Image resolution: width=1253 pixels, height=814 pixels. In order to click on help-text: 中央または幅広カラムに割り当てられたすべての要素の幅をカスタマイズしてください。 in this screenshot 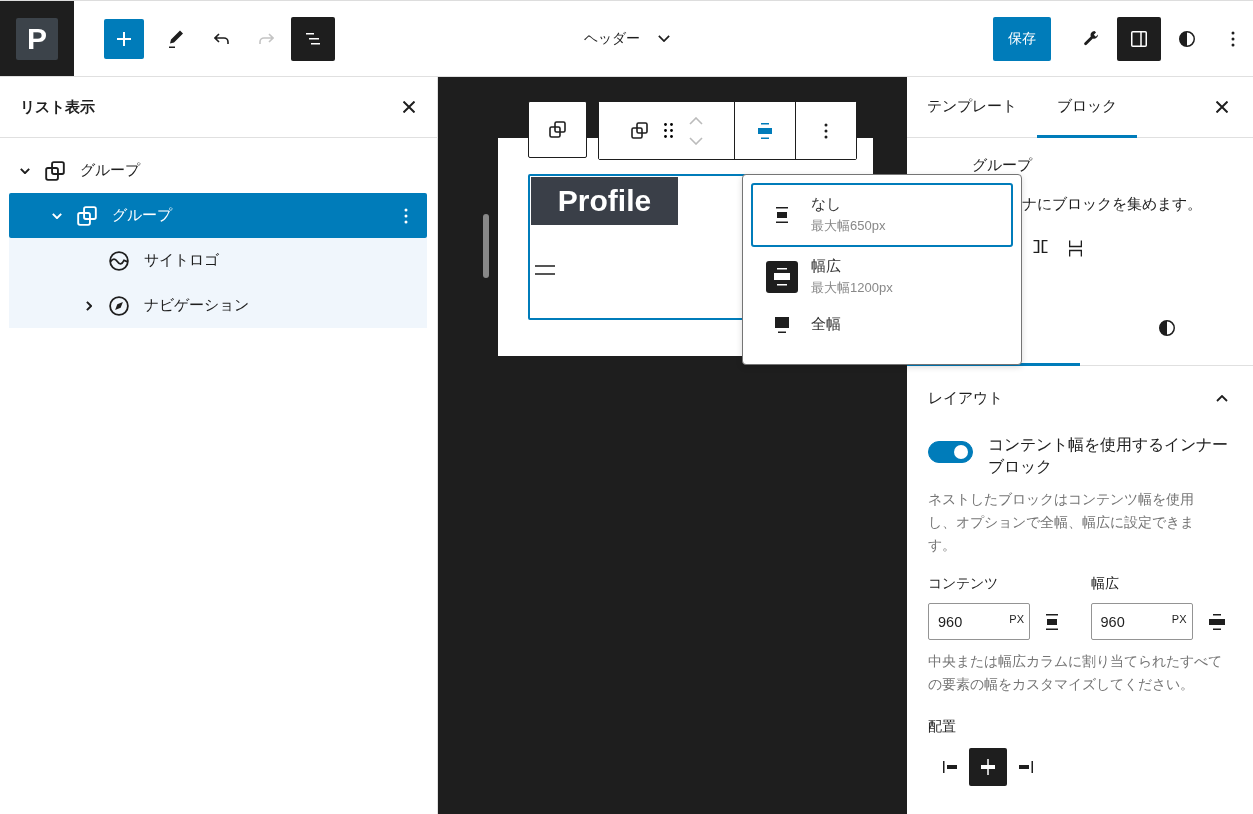, I will do `click(1075, 673)`.